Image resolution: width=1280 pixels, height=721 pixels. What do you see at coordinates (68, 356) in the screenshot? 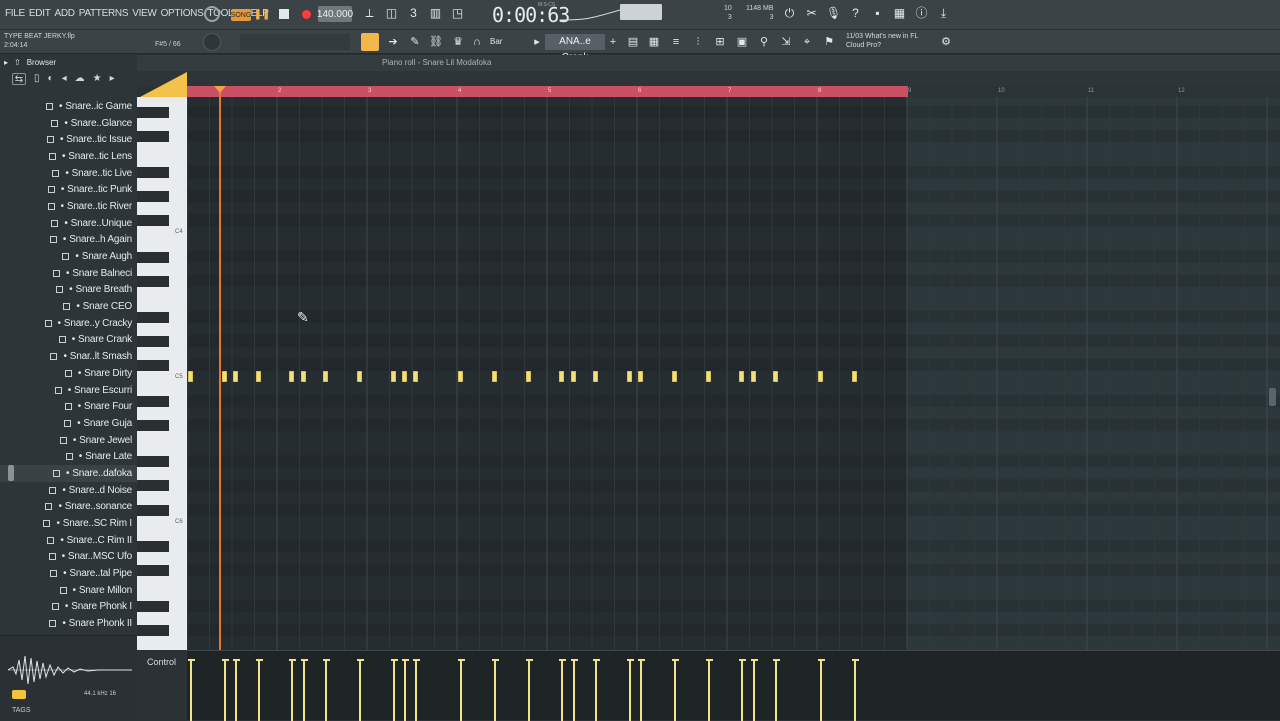
I see `browser-item: • Snar..lt Smash` at bounding box center [68, 356].